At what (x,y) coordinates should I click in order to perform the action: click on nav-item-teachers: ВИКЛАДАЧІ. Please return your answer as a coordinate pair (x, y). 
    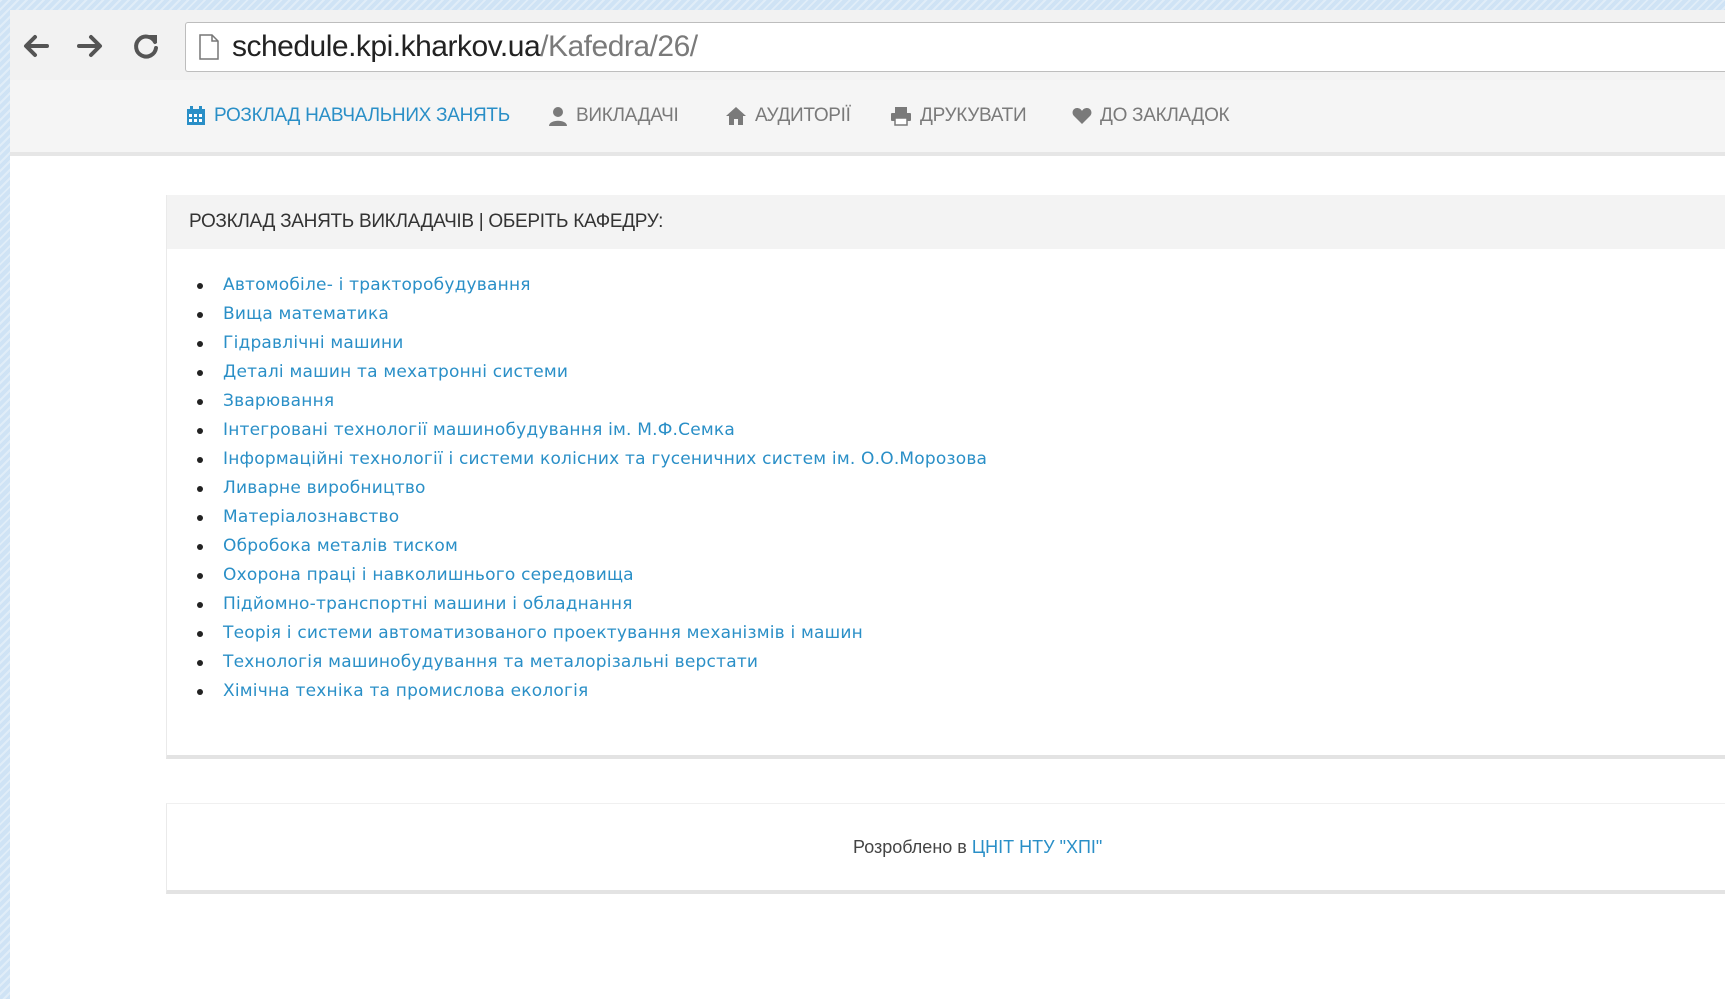
    Looking at the image, I should click on (613, 116).